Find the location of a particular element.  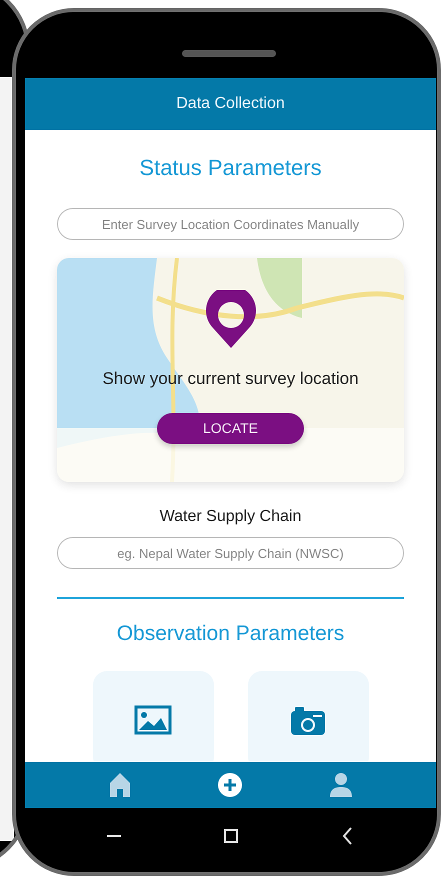

add-icon is located at coordinates (230, 785).